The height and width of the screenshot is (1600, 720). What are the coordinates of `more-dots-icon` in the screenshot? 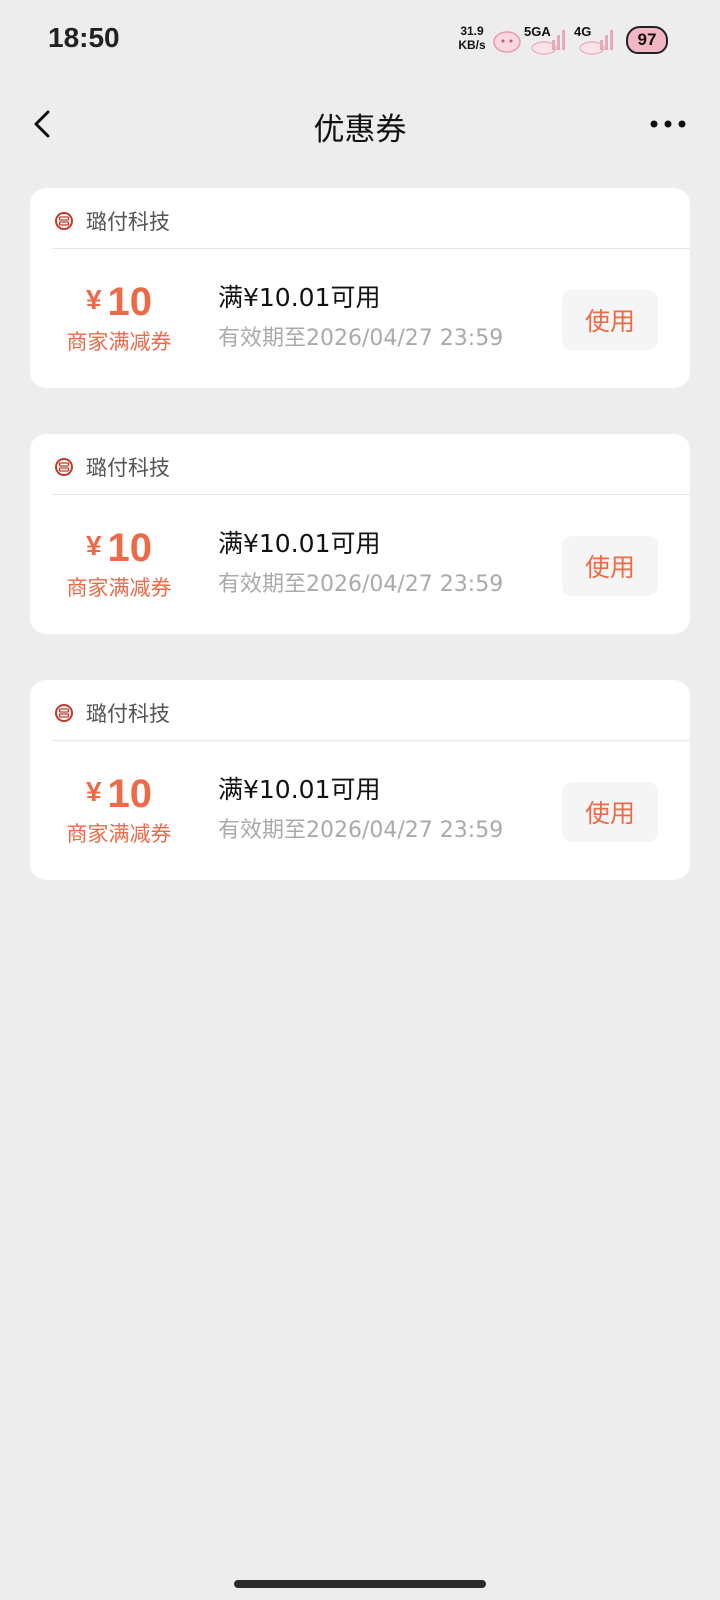 It's located at (668, 124).